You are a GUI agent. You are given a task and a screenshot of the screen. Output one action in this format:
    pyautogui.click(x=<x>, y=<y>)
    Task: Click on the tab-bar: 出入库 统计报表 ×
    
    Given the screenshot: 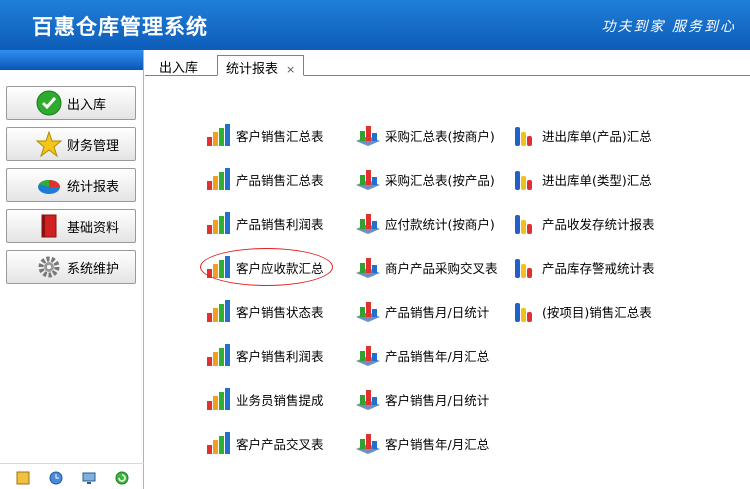 What is the action you would take?
    pyautogui.click(x=447, y=63)
    